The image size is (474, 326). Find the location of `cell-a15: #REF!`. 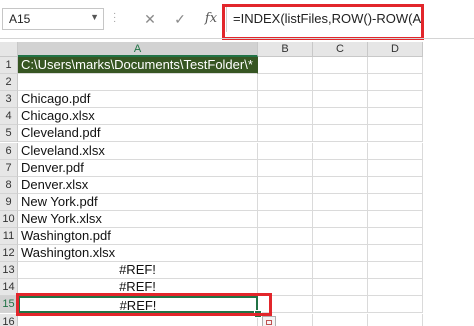

cell-a15: #REF! is located at coordinates (138, 305).